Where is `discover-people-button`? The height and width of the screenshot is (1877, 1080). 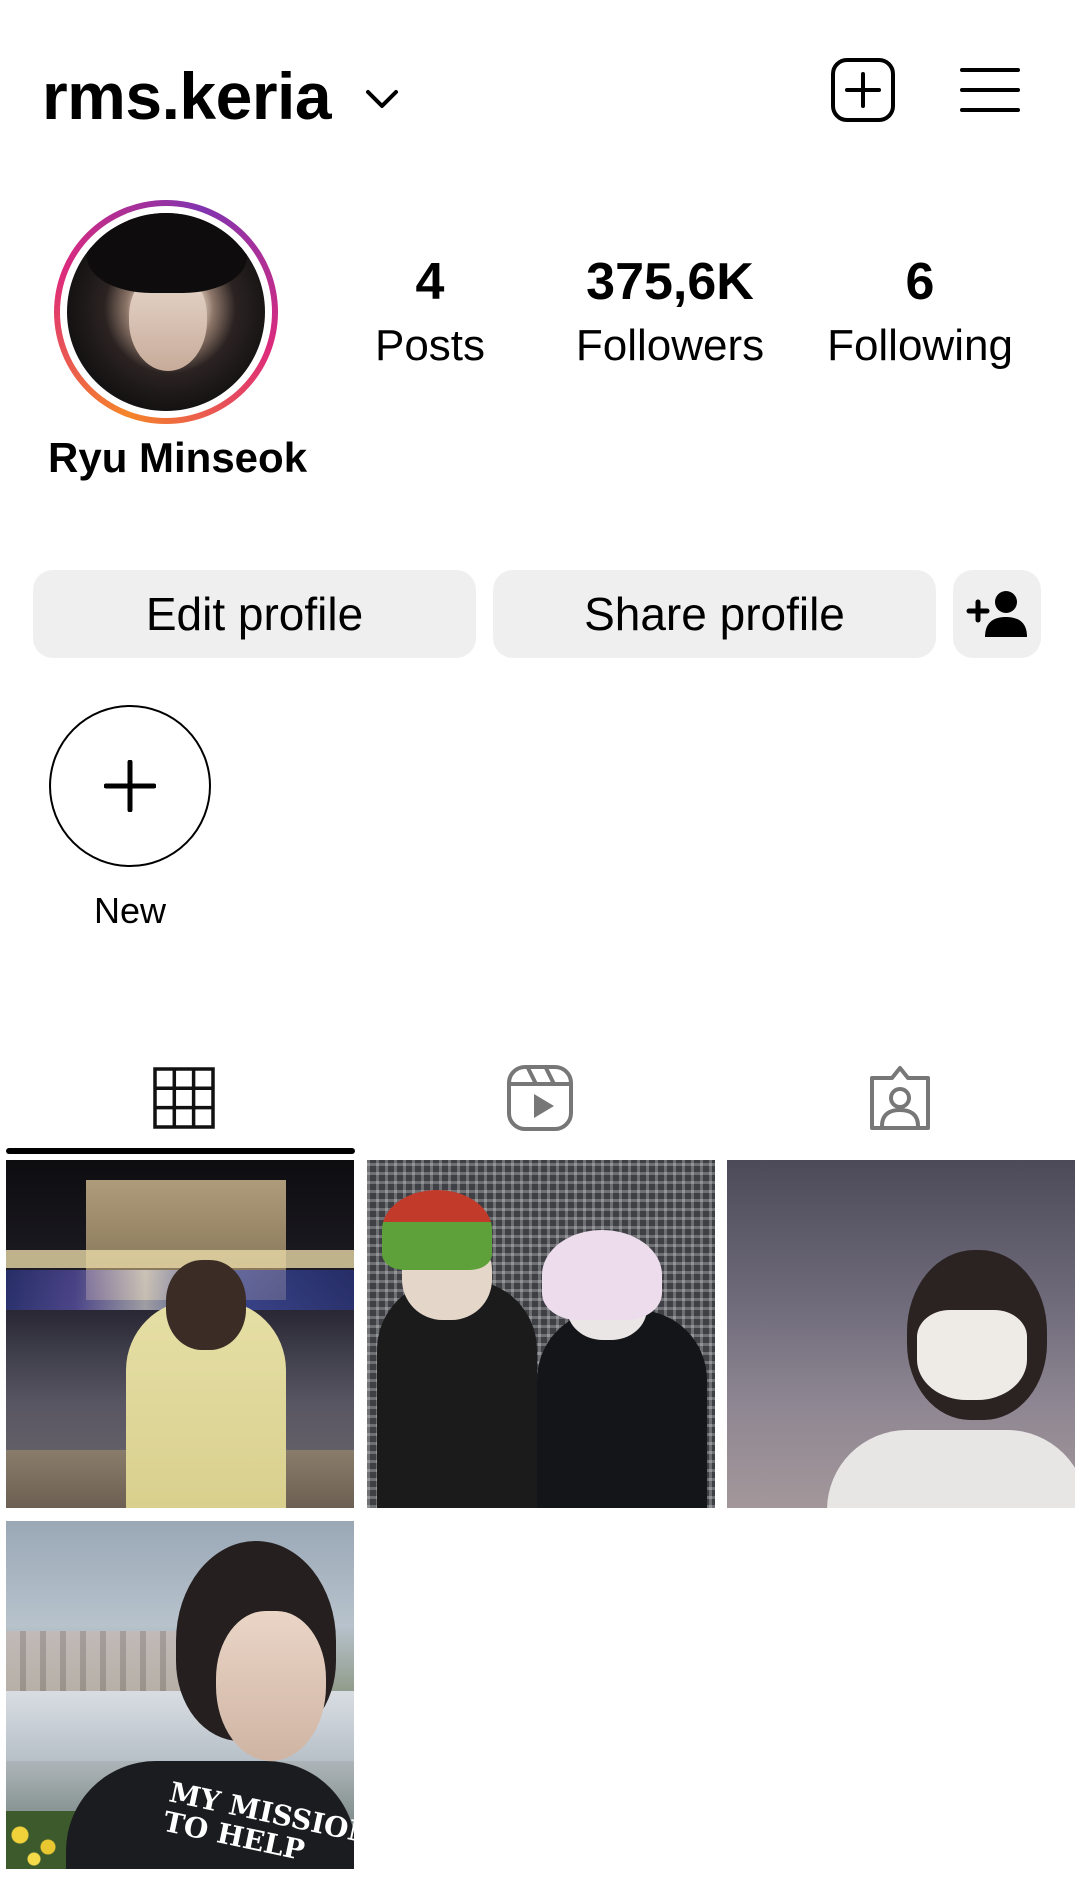 discover-people-button is located at coordinates (997, 614).